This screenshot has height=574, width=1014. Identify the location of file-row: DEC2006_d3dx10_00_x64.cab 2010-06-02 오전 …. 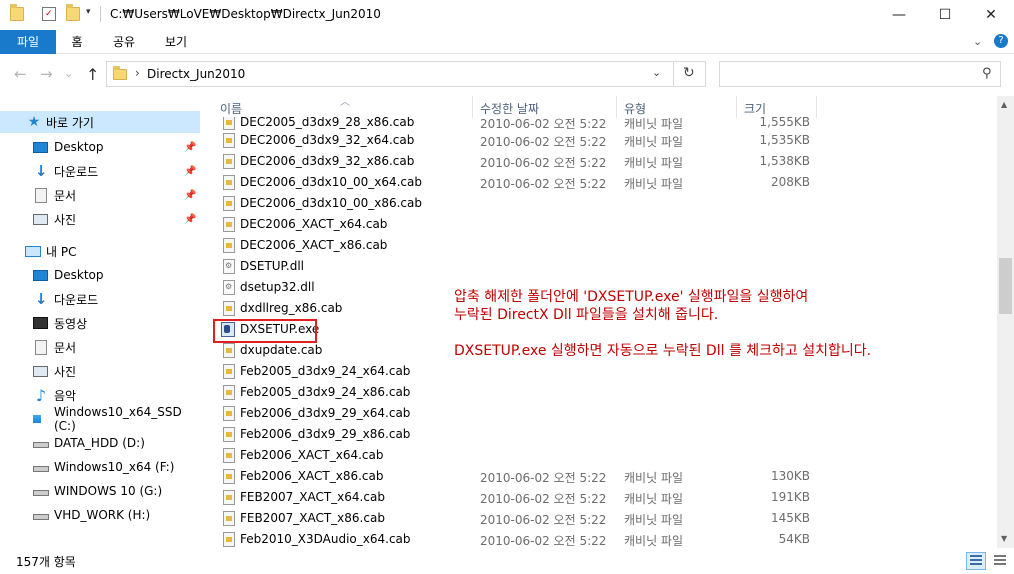
(598, 182).